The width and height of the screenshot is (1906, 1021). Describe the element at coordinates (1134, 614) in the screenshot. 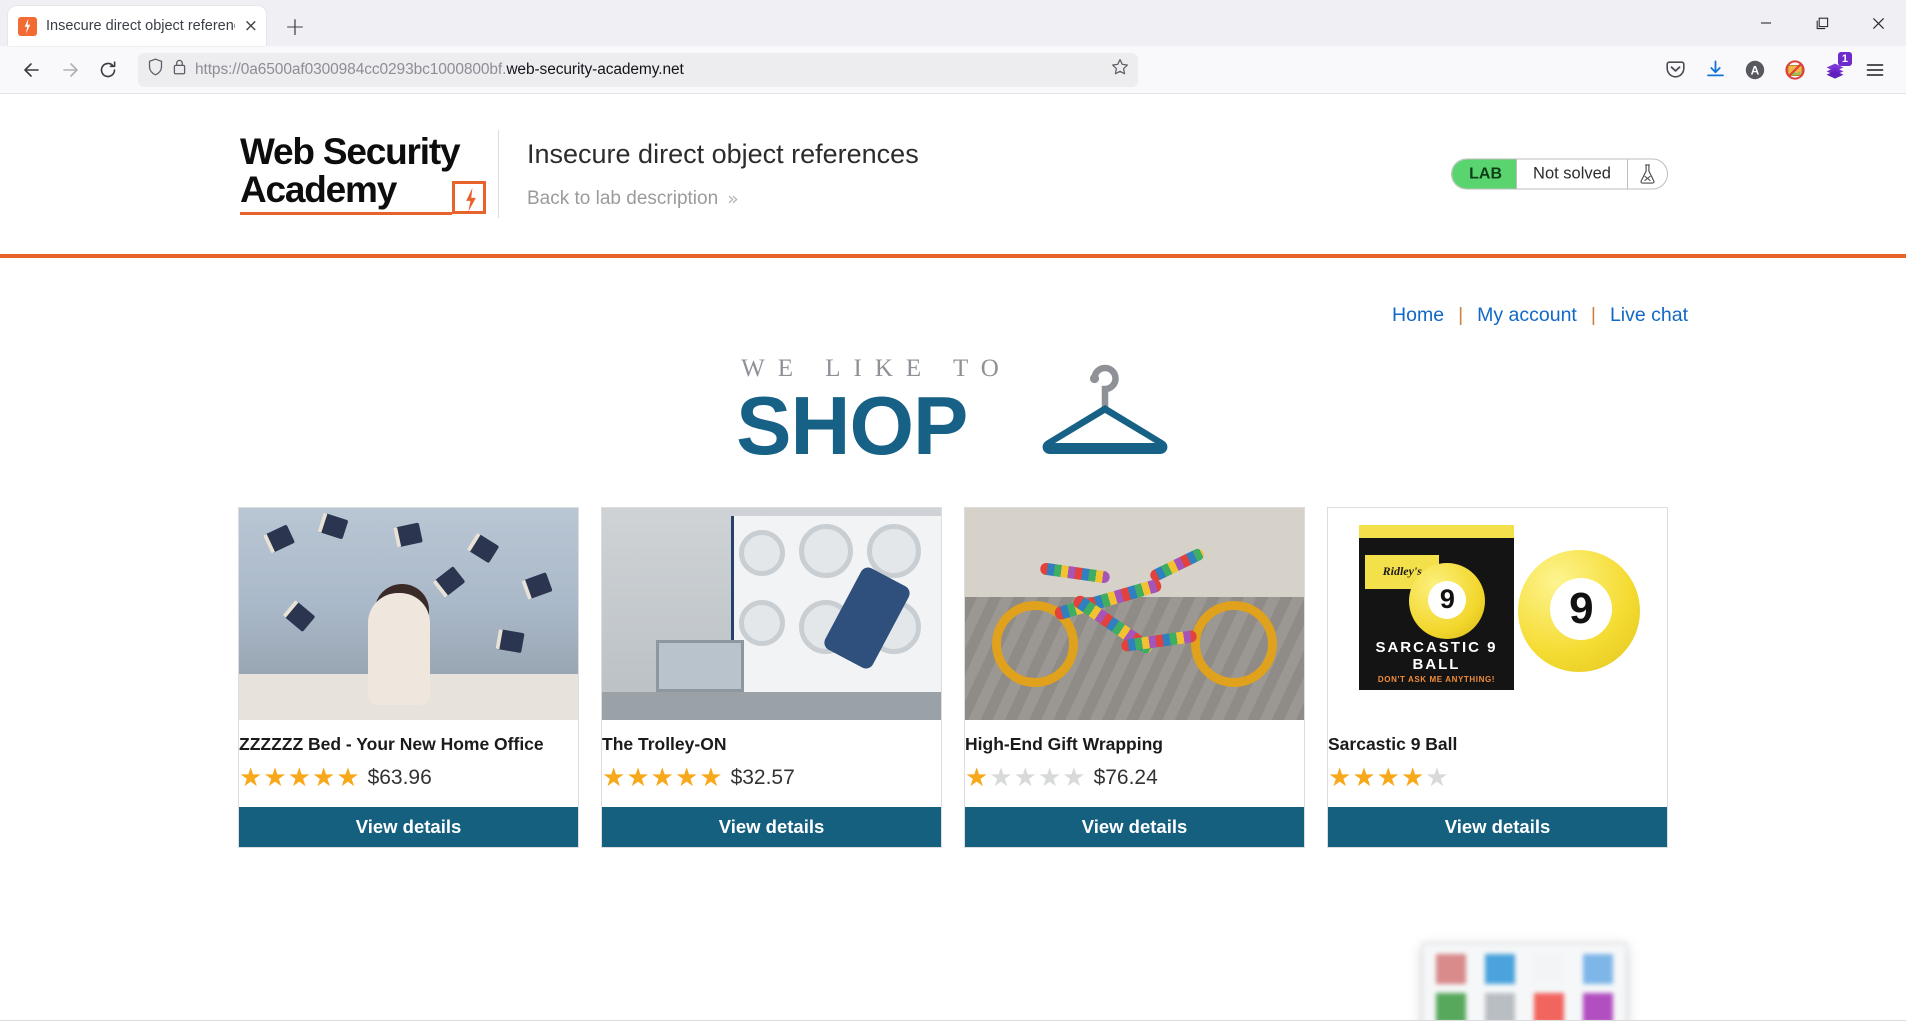

I see `product-image-gift-wrapping` at that location.